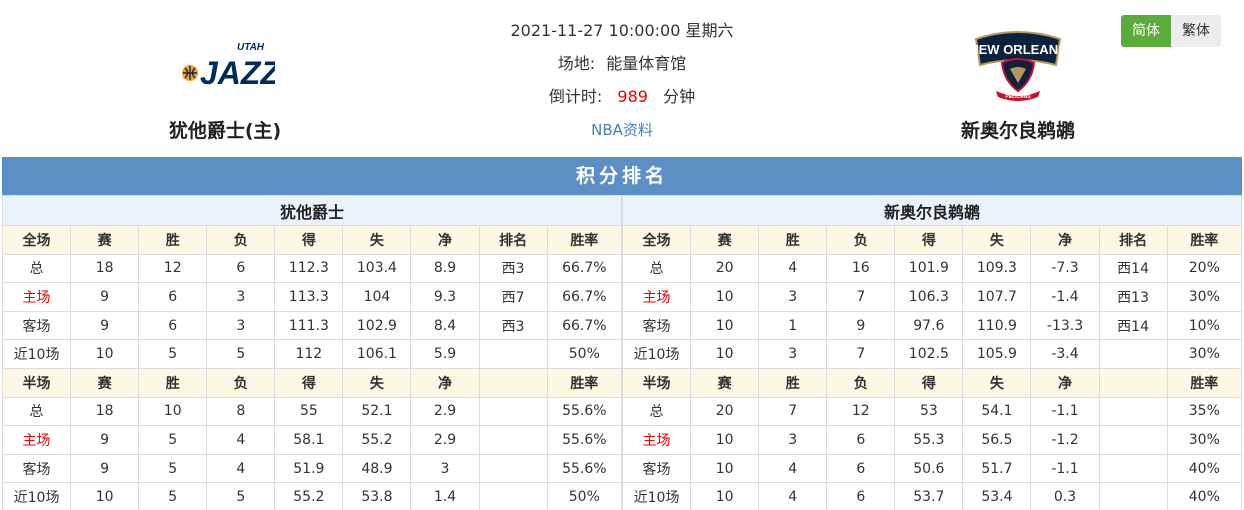 The height and width of the screenshot is (510, 1244). Describe the element at coordinates (173, 268) in the screenshot. I see `table-cell: 12` at that location.